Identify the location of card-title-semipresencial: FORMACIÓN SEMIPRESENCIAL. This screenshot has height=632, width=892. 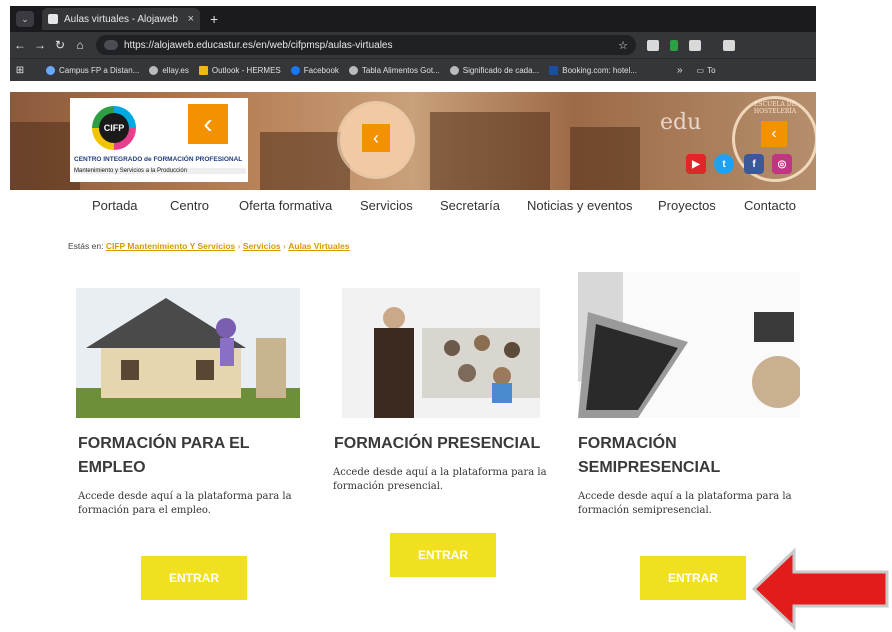
(649, 456).